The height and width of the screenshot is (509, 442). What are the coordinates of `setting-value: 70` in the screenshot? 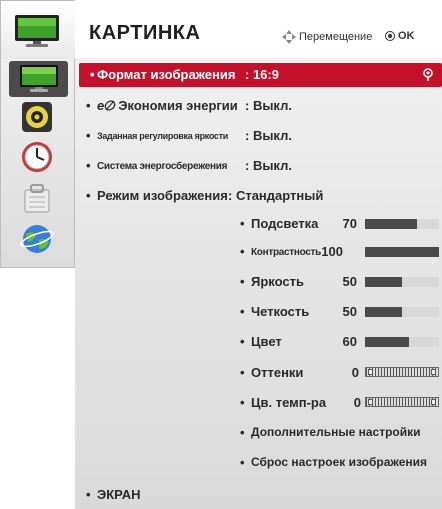 It's located at (349, 223).